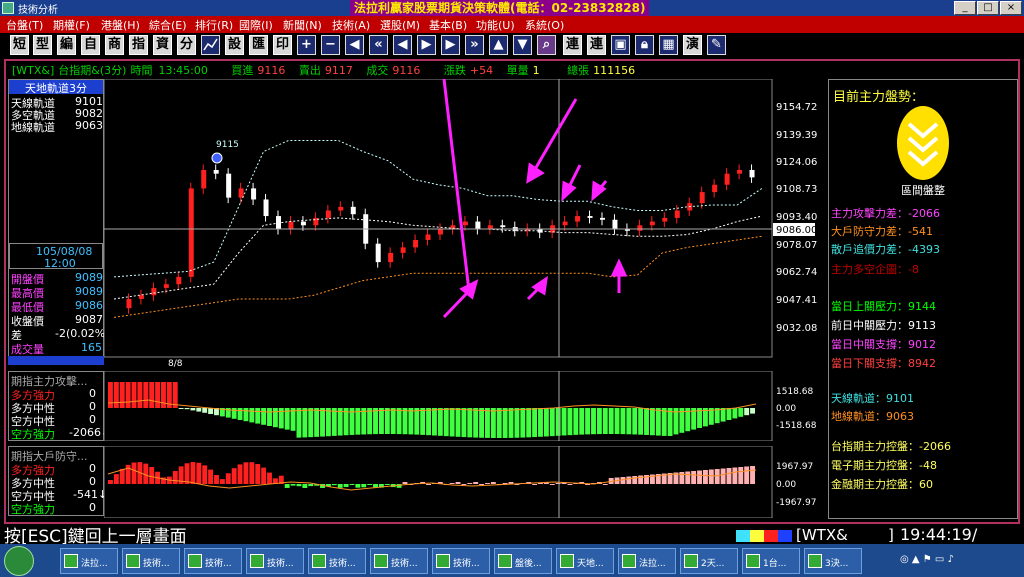 The image size is (1024, 577). Describe the element at coordinates (19, 561) in the screenshot. I see `start-button` at that location.